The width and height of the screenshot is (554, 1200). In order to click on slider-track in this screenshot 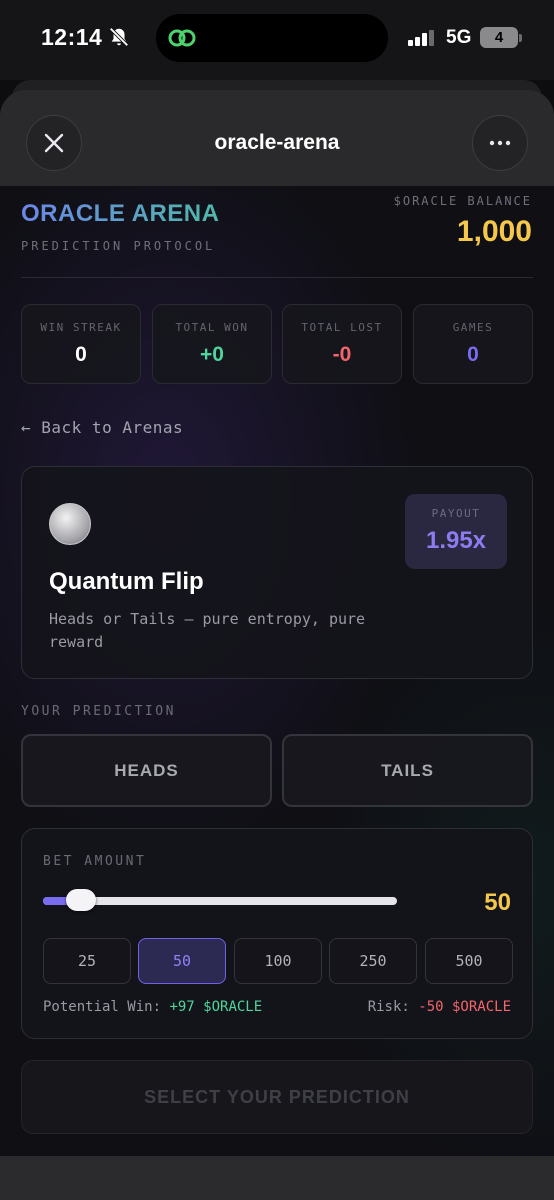, I will do `click(220, 901)`.